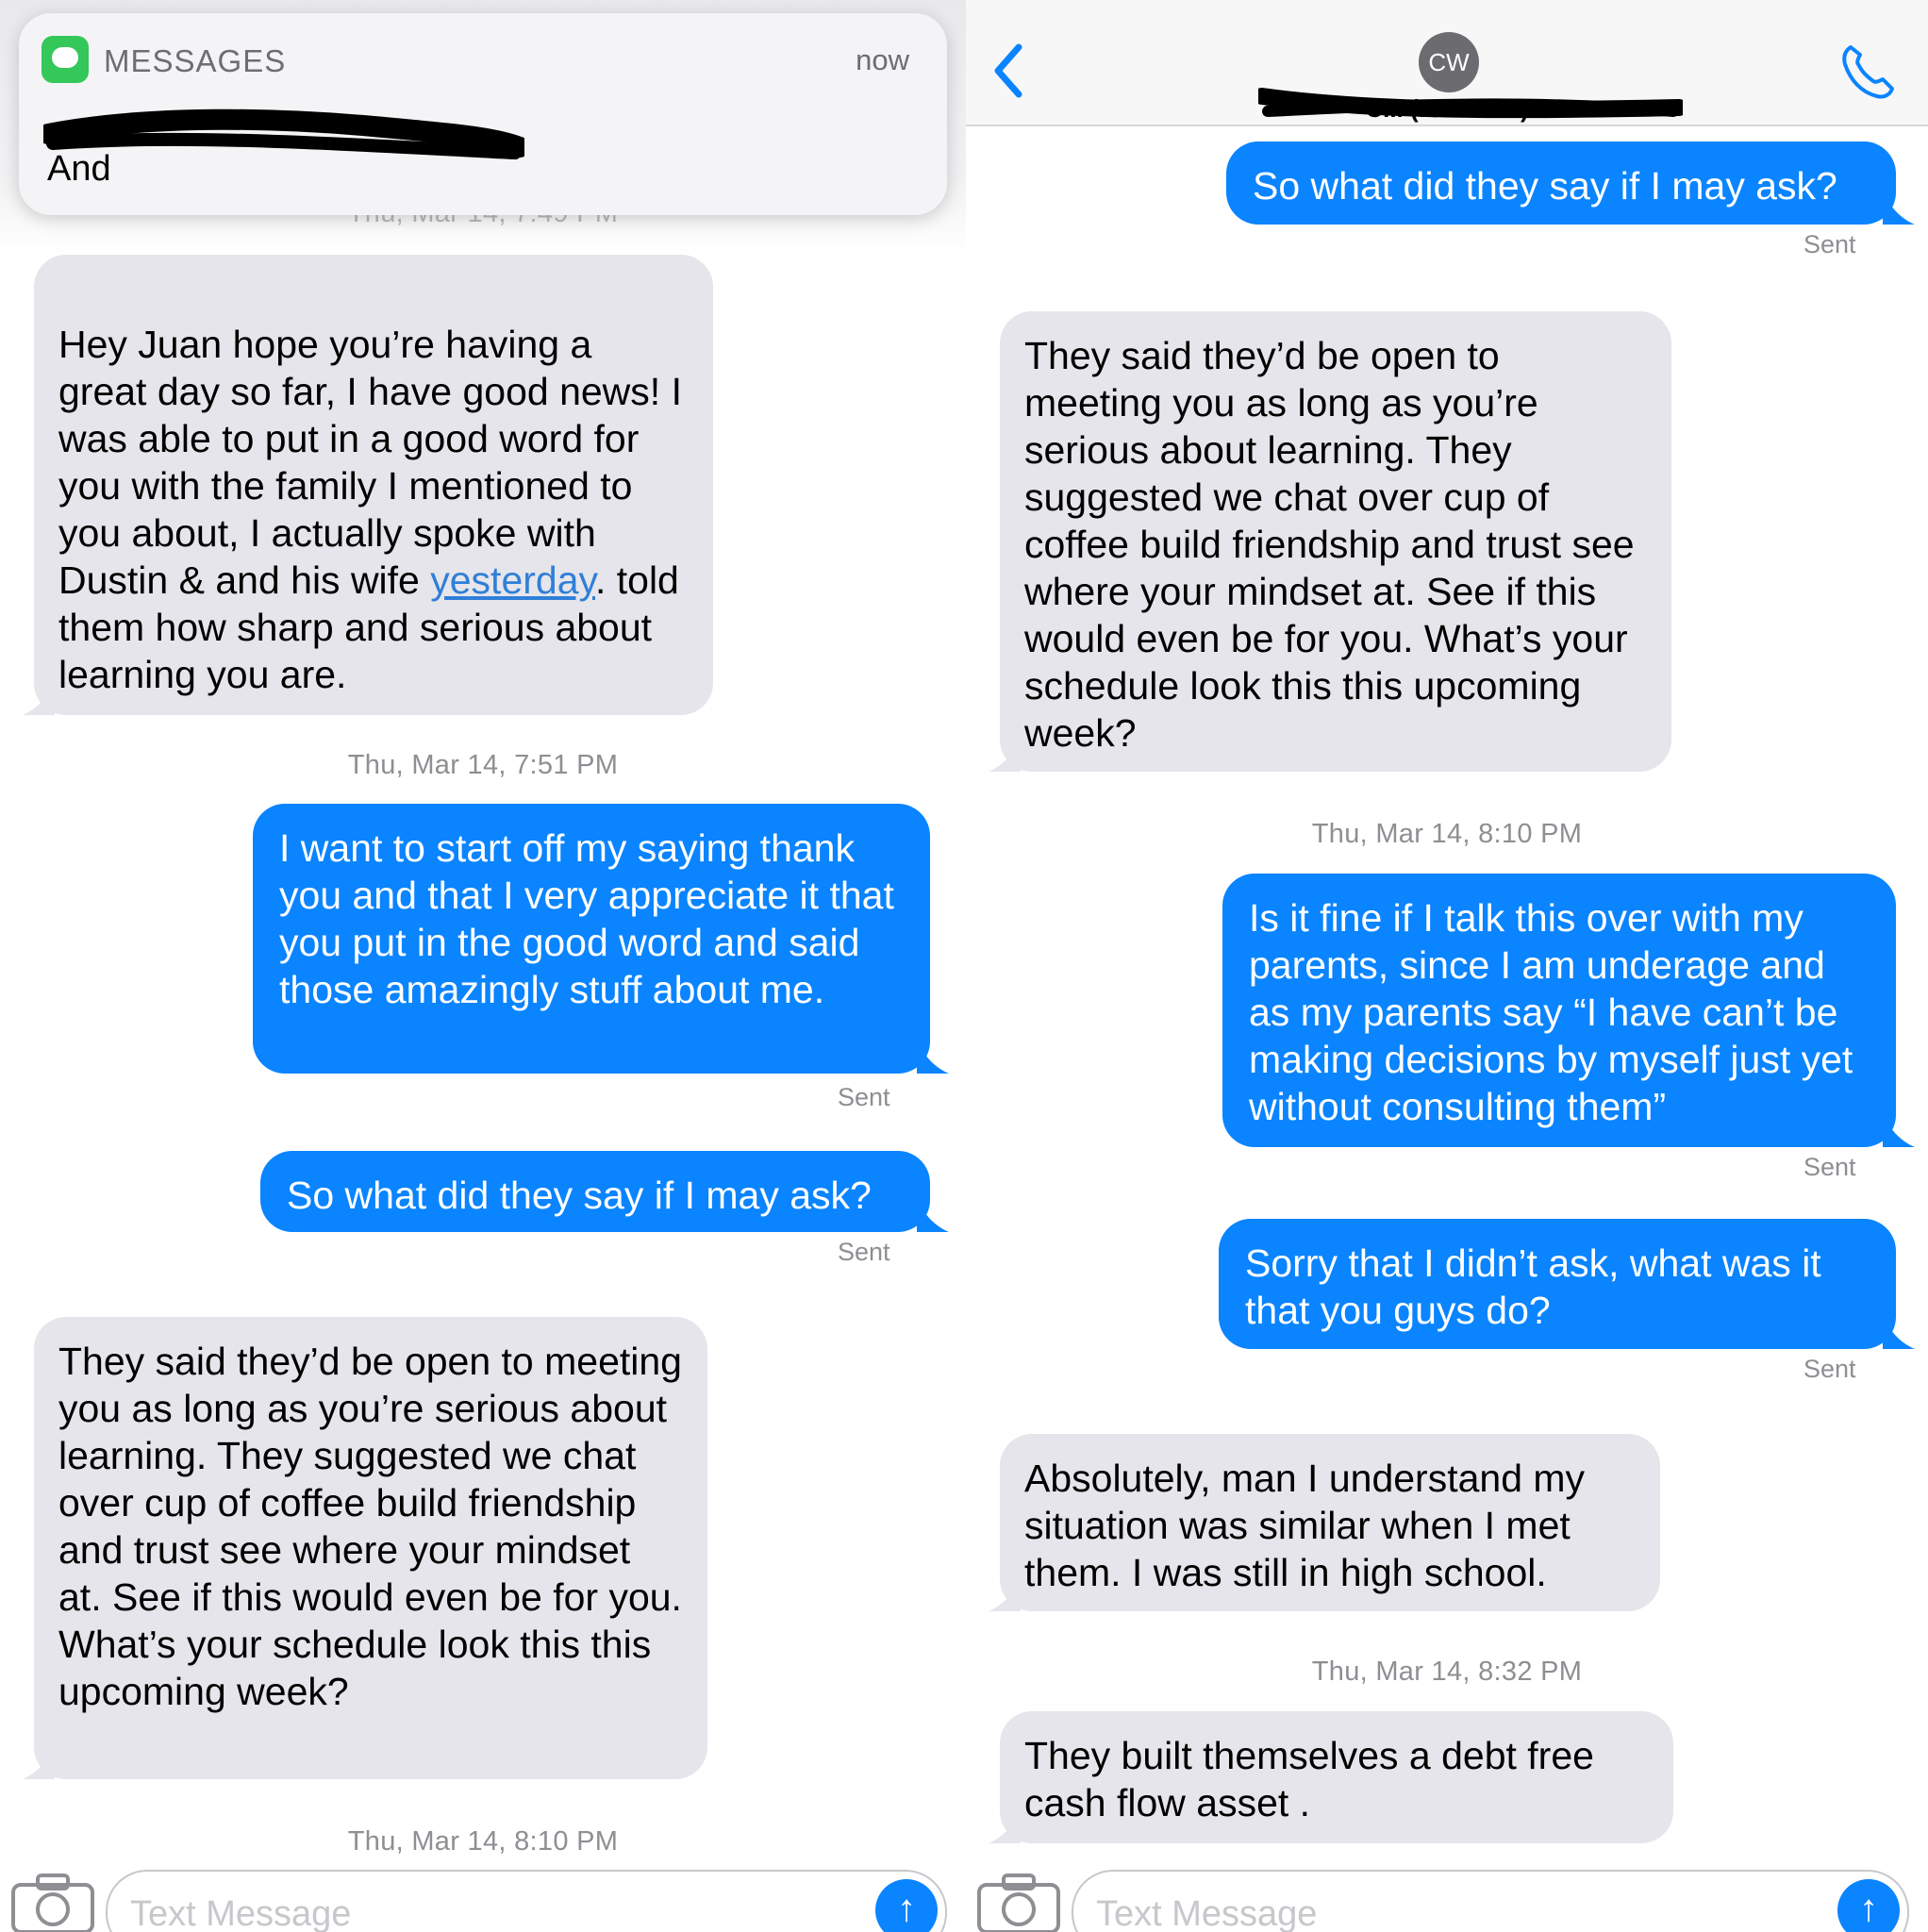 Image resolution: width=1928 pixels, height=1932 pixels. What do you see at coordinates (1867, 72) in the screenshot?
I see `phone-icon` at bounding box center [1867, 72].